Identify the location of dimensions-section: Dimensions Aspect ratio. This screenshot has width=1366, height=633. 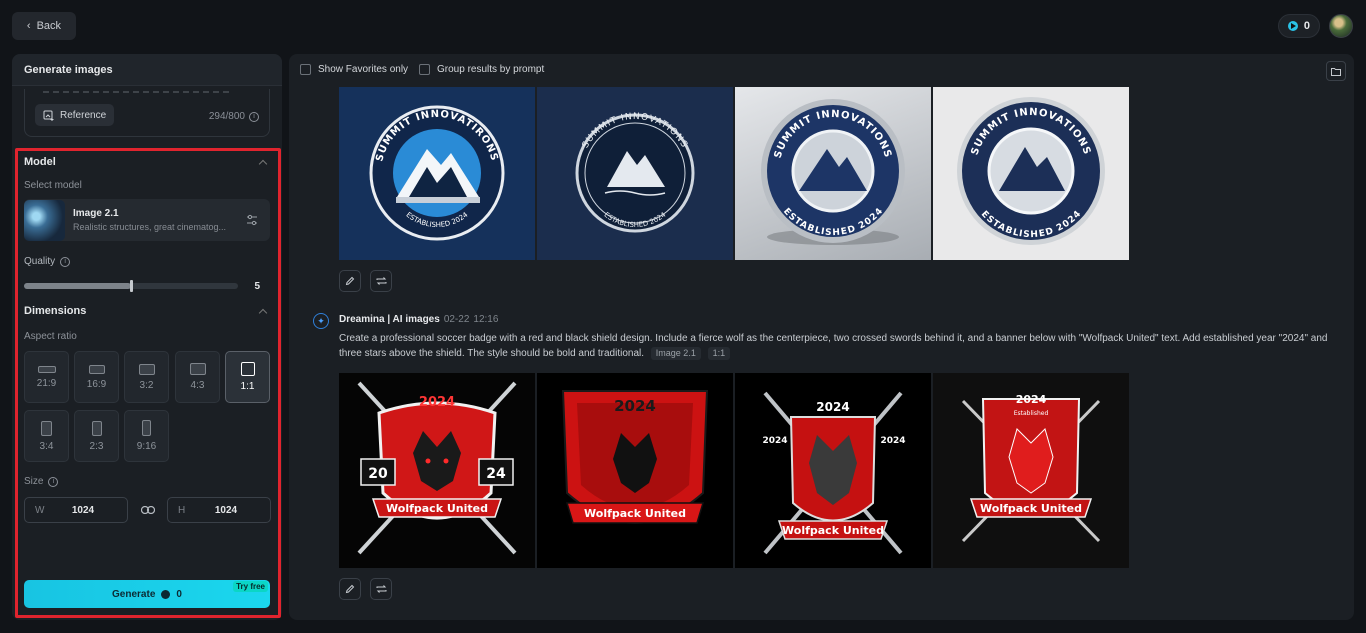
(147, 323).